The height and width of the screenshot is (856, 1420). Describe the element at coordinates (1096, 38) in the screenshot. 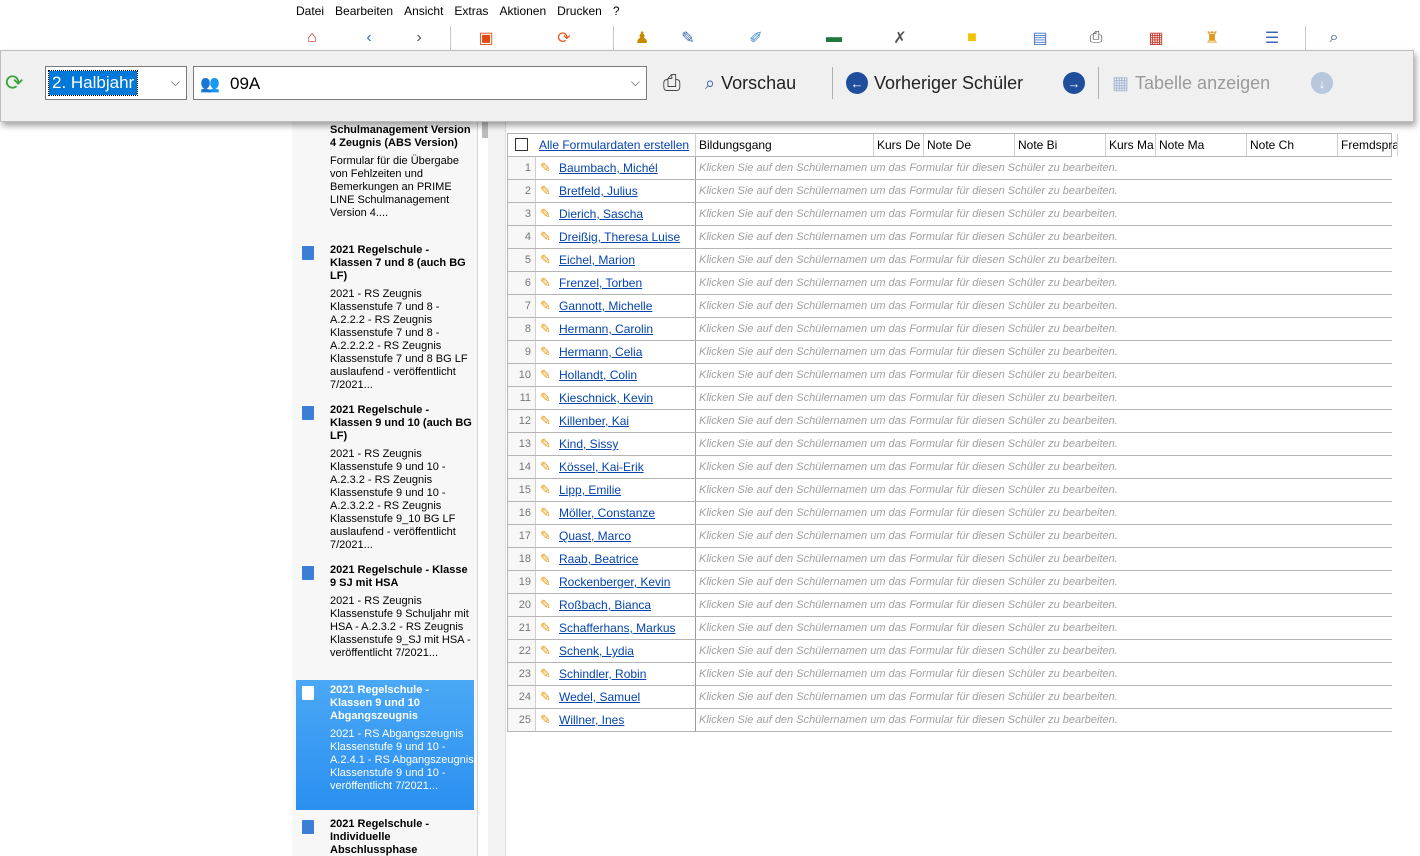

I see `printer-icon: ⎙` at that location.